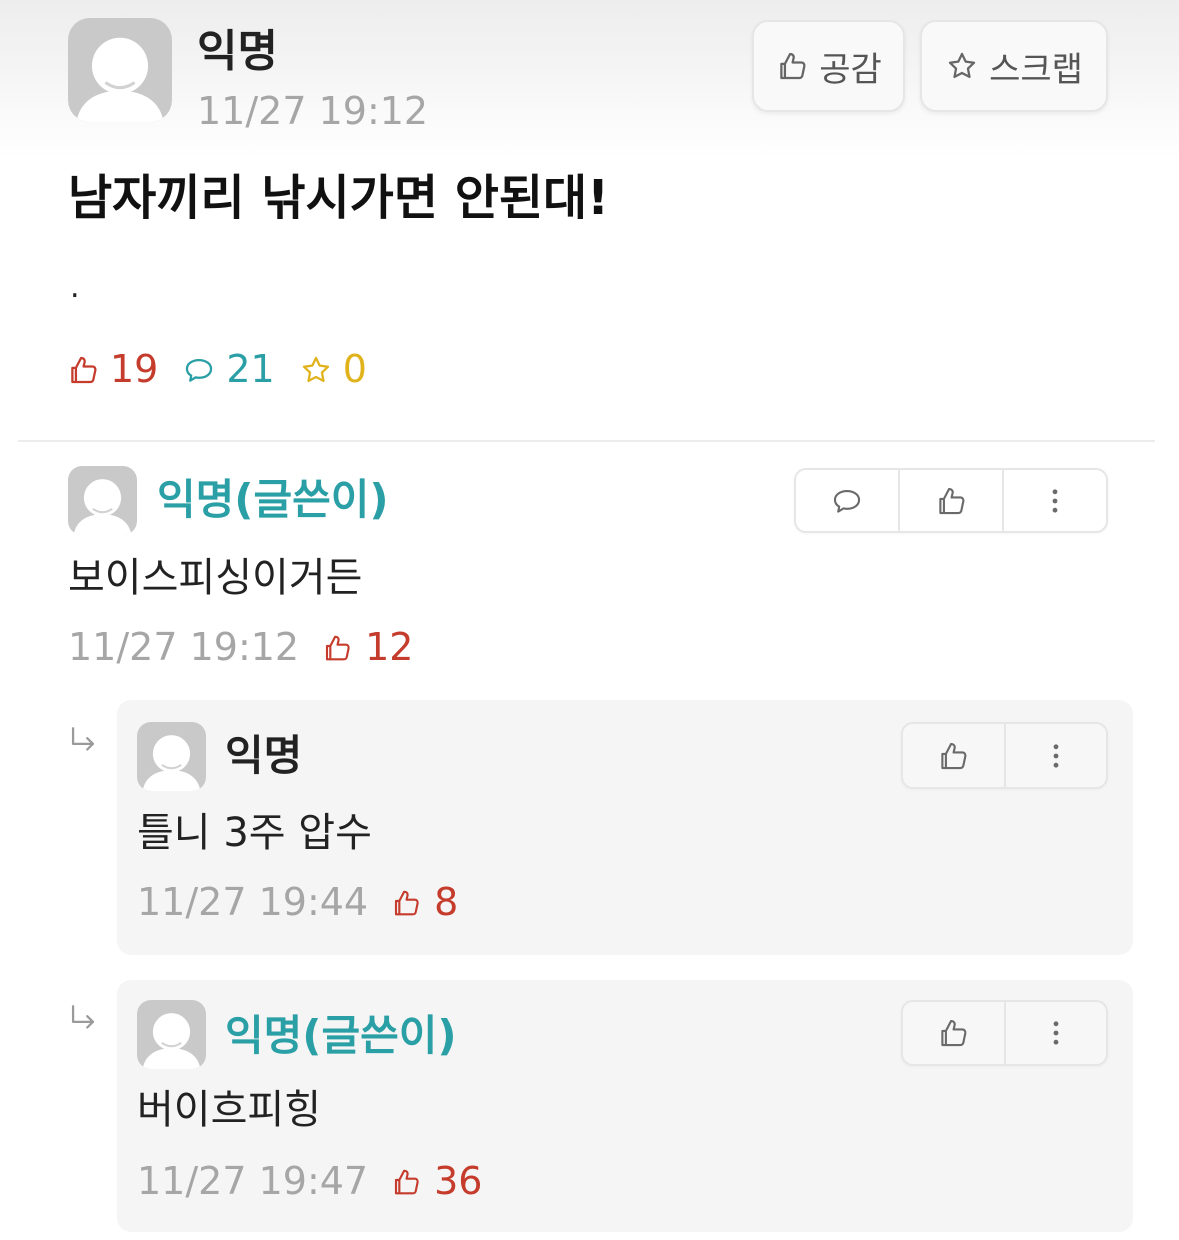 This screenshot has width=1179, height=1240. I want to click on reply-author: 익명, so click(264, 755).